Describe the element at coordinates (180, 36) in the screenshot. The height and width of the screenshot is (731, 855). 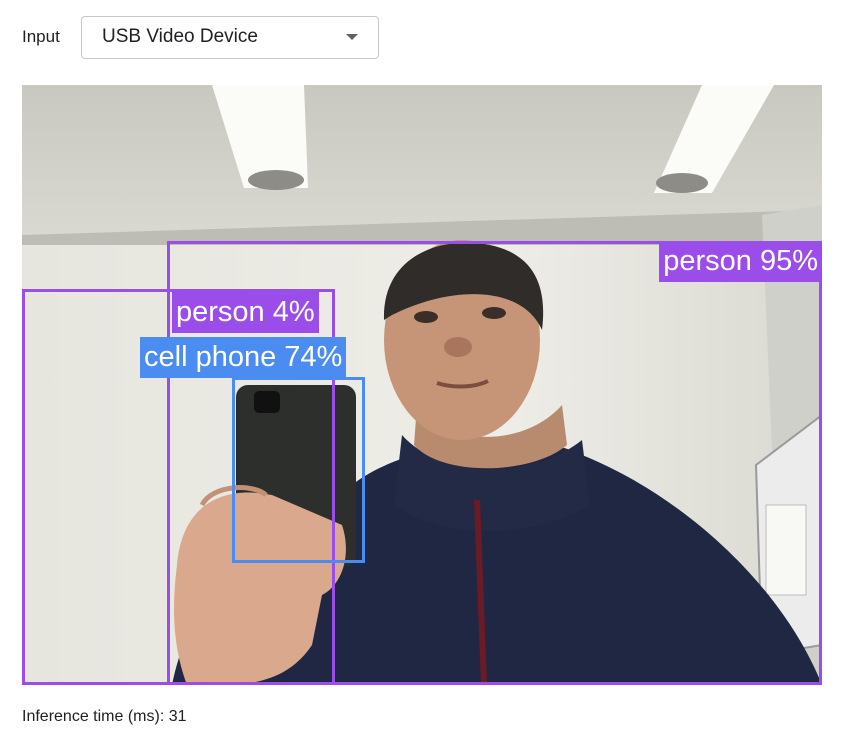
I see `selected-device-text: USB Video Device` at that location.